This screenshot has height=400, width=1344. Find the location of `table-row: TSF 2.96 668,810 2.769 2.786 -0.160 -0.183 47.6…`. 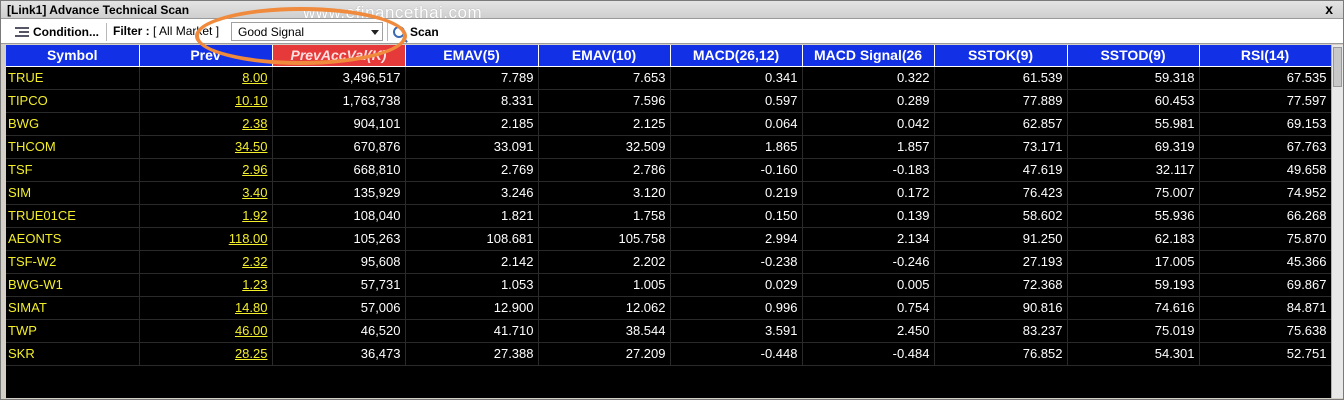

table-row: TSF 2.96 668,810 2.769 2.786 -0.160 -0.183 47.6… is located at coordinates (668, 170).